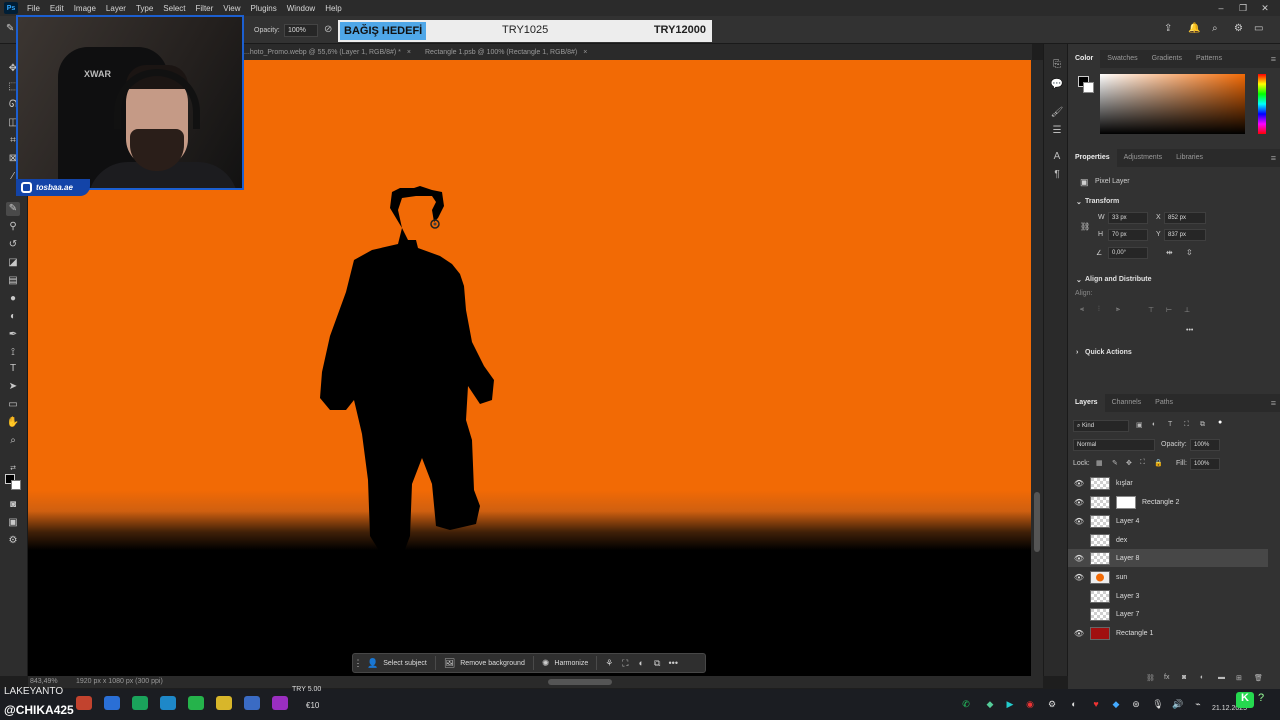 The image size is (1280, 720). Describe the element at coordinates (33, 8) in the screenshot. I see `menu-file: File` at that location.